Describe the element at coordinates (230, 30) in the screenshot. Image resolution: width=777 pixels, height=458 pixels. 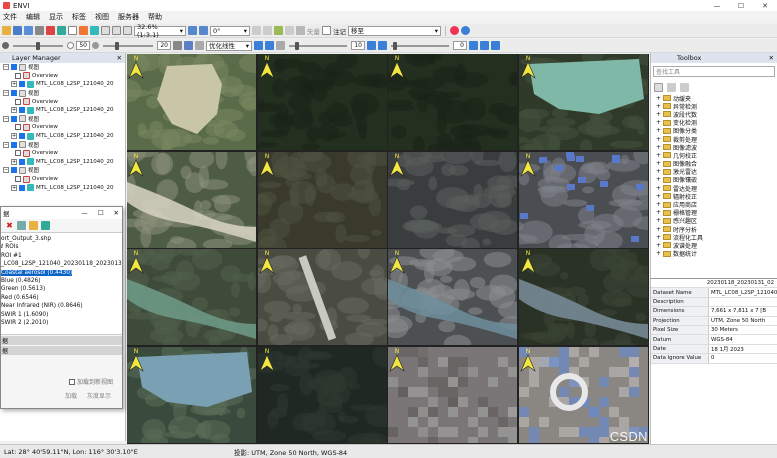
I see `rotation-select: 0° ▾` at that location.